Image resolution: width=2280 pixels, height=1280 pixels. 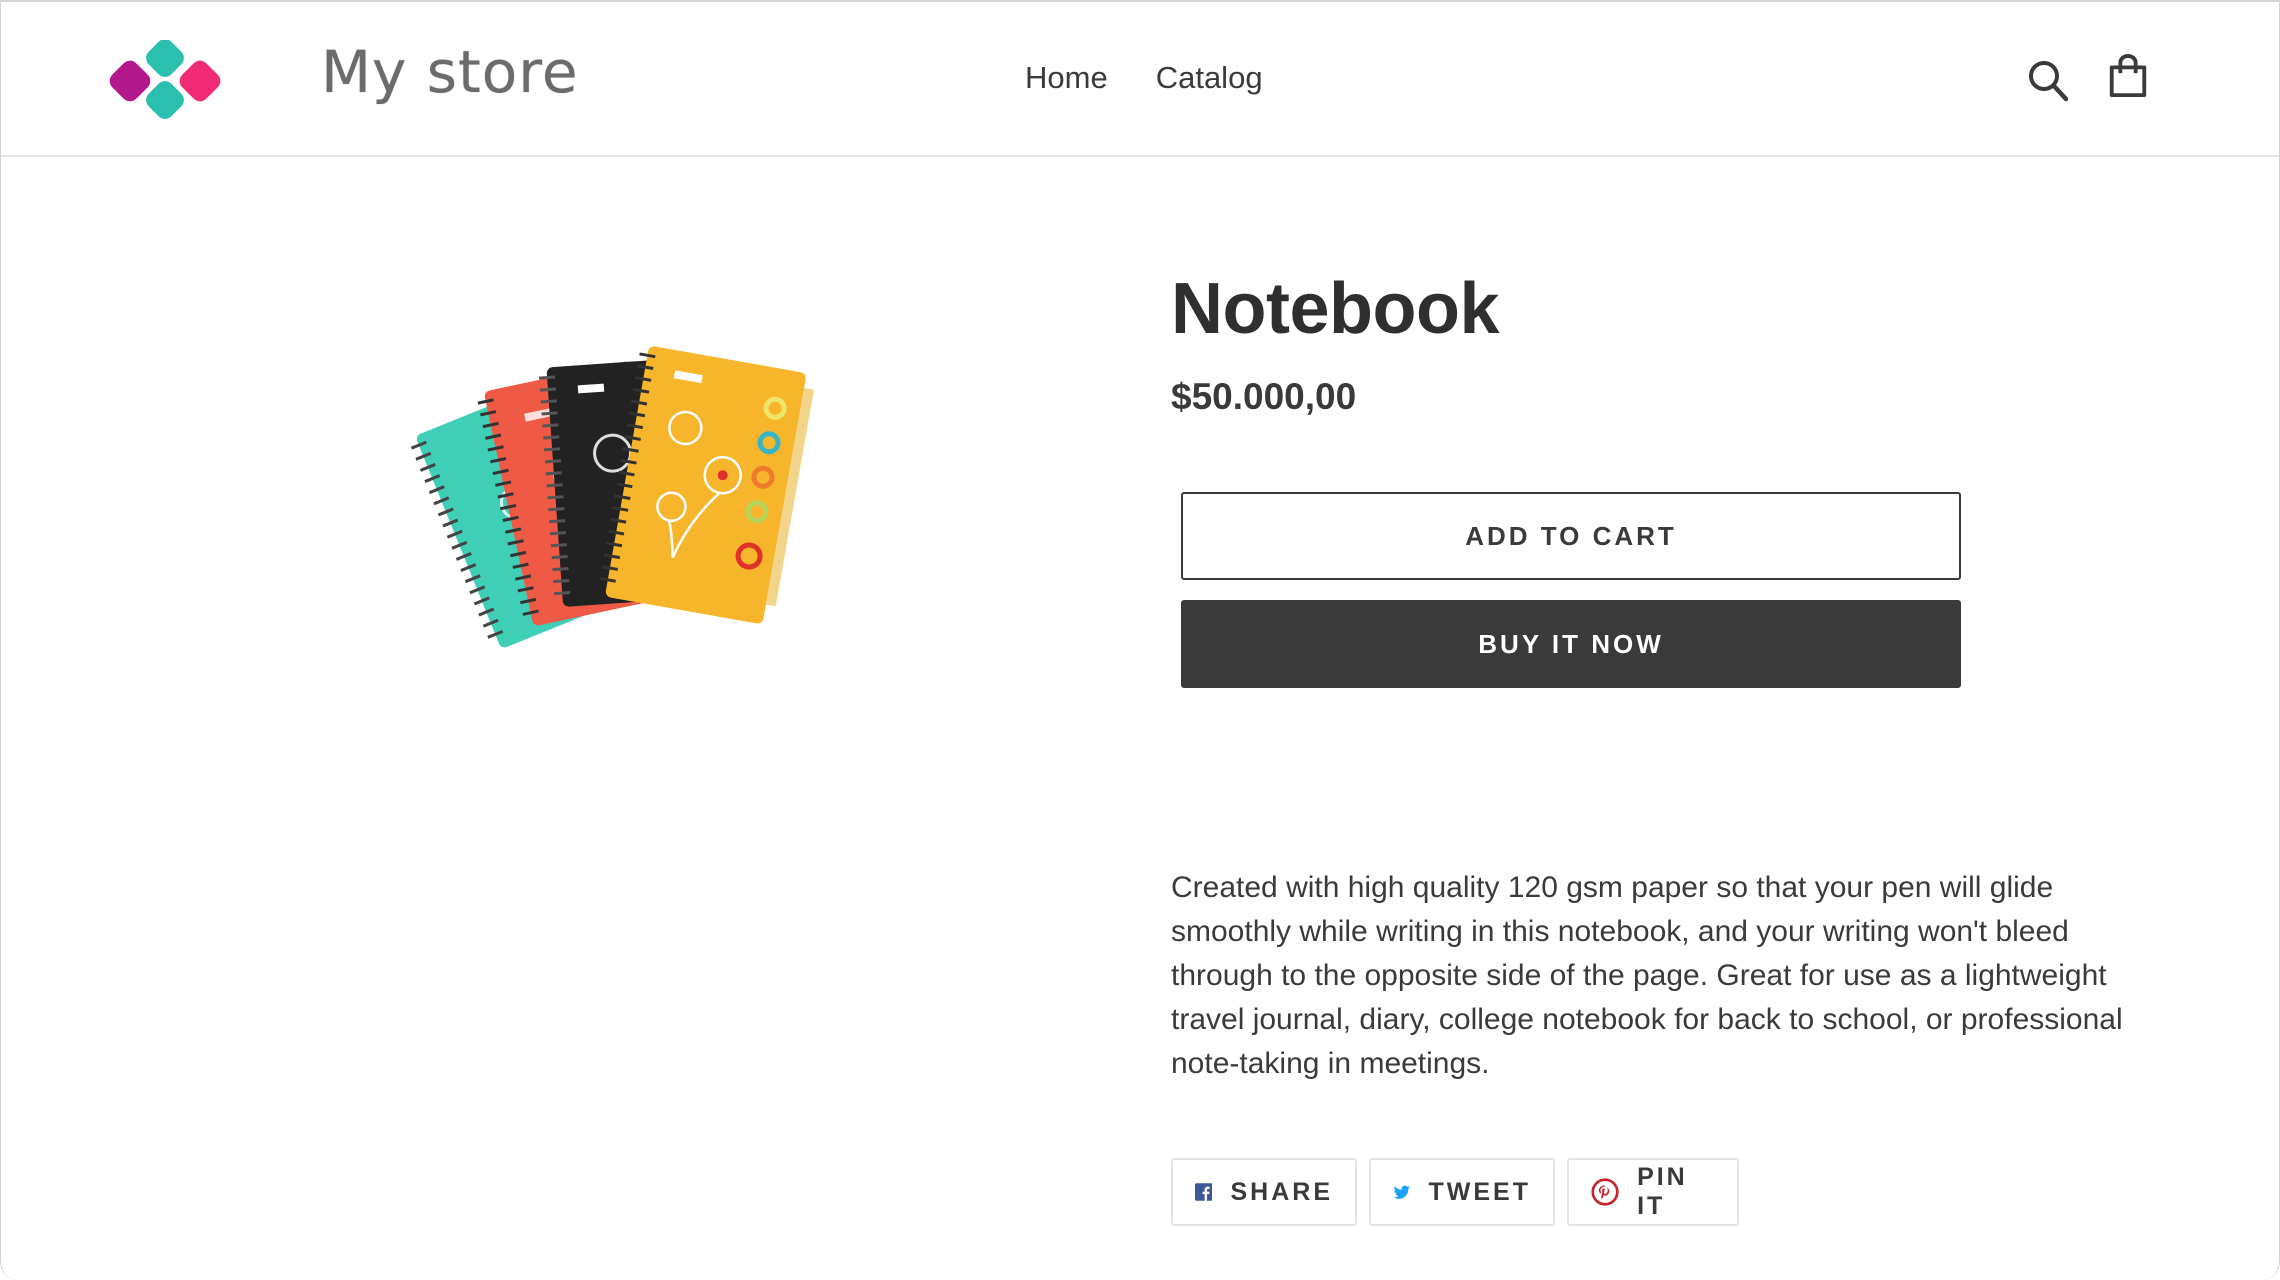 I want to click on cart-icon, so click(x=2128, y=76).